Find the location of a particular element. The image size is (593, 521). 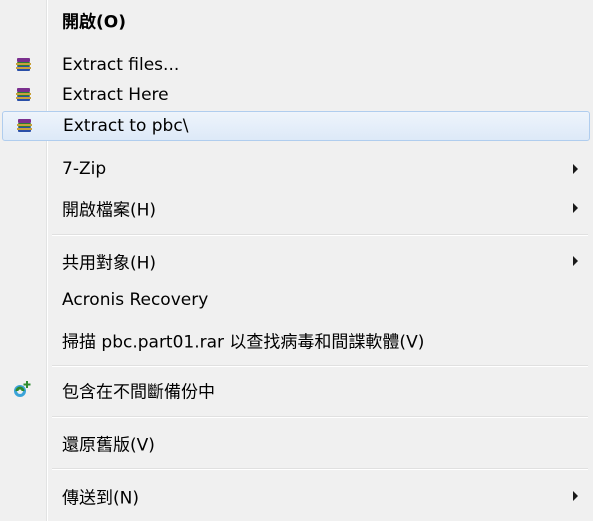

menu-item-label: 掃描 pbc.part01.rar 以查找病毒和間諜軟體(V) is located at coordinates (243, 342).